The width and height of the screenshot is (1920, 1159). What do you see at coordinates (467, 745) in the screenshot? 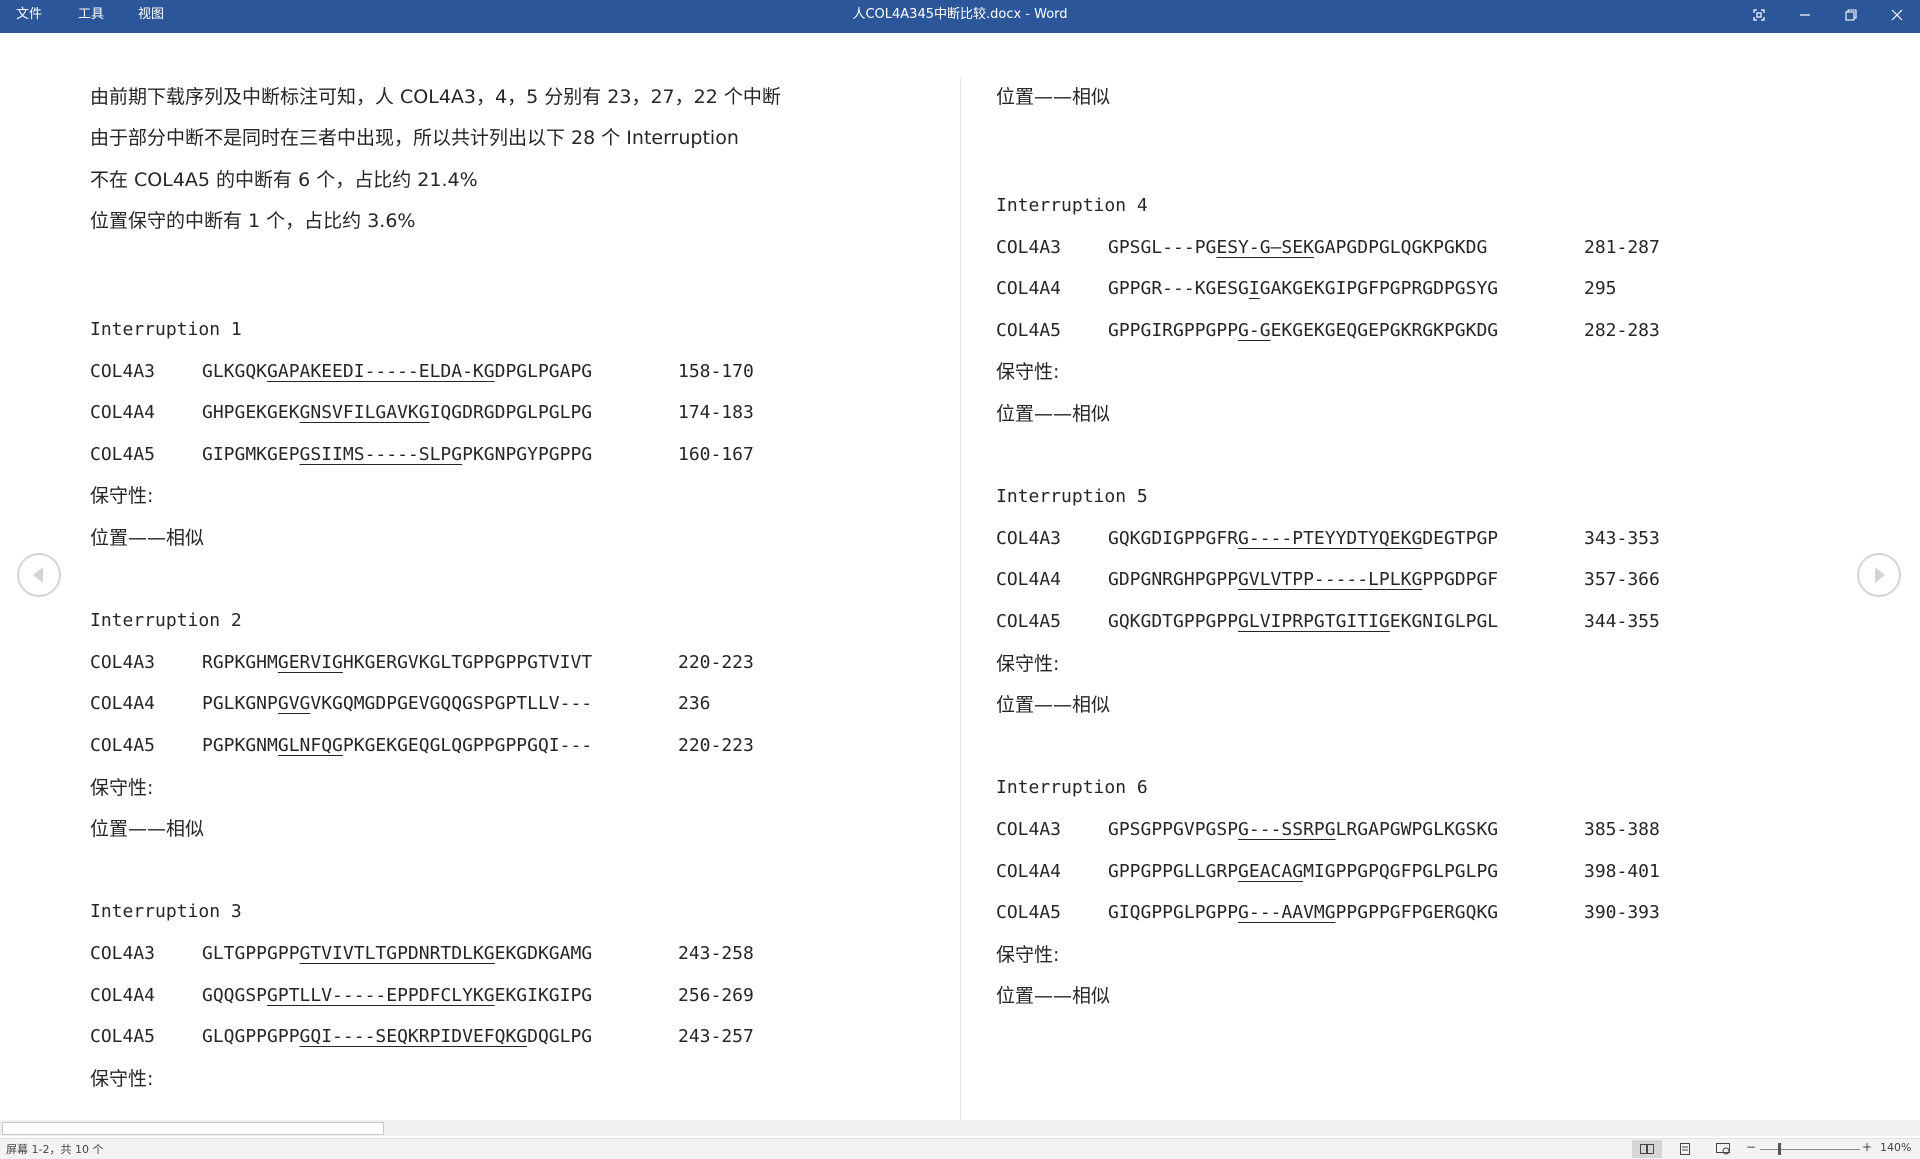
I see `sequence-suffix: PKGEKGEQGLQGPPGPPGQI---` at bounding box center [467, 745].